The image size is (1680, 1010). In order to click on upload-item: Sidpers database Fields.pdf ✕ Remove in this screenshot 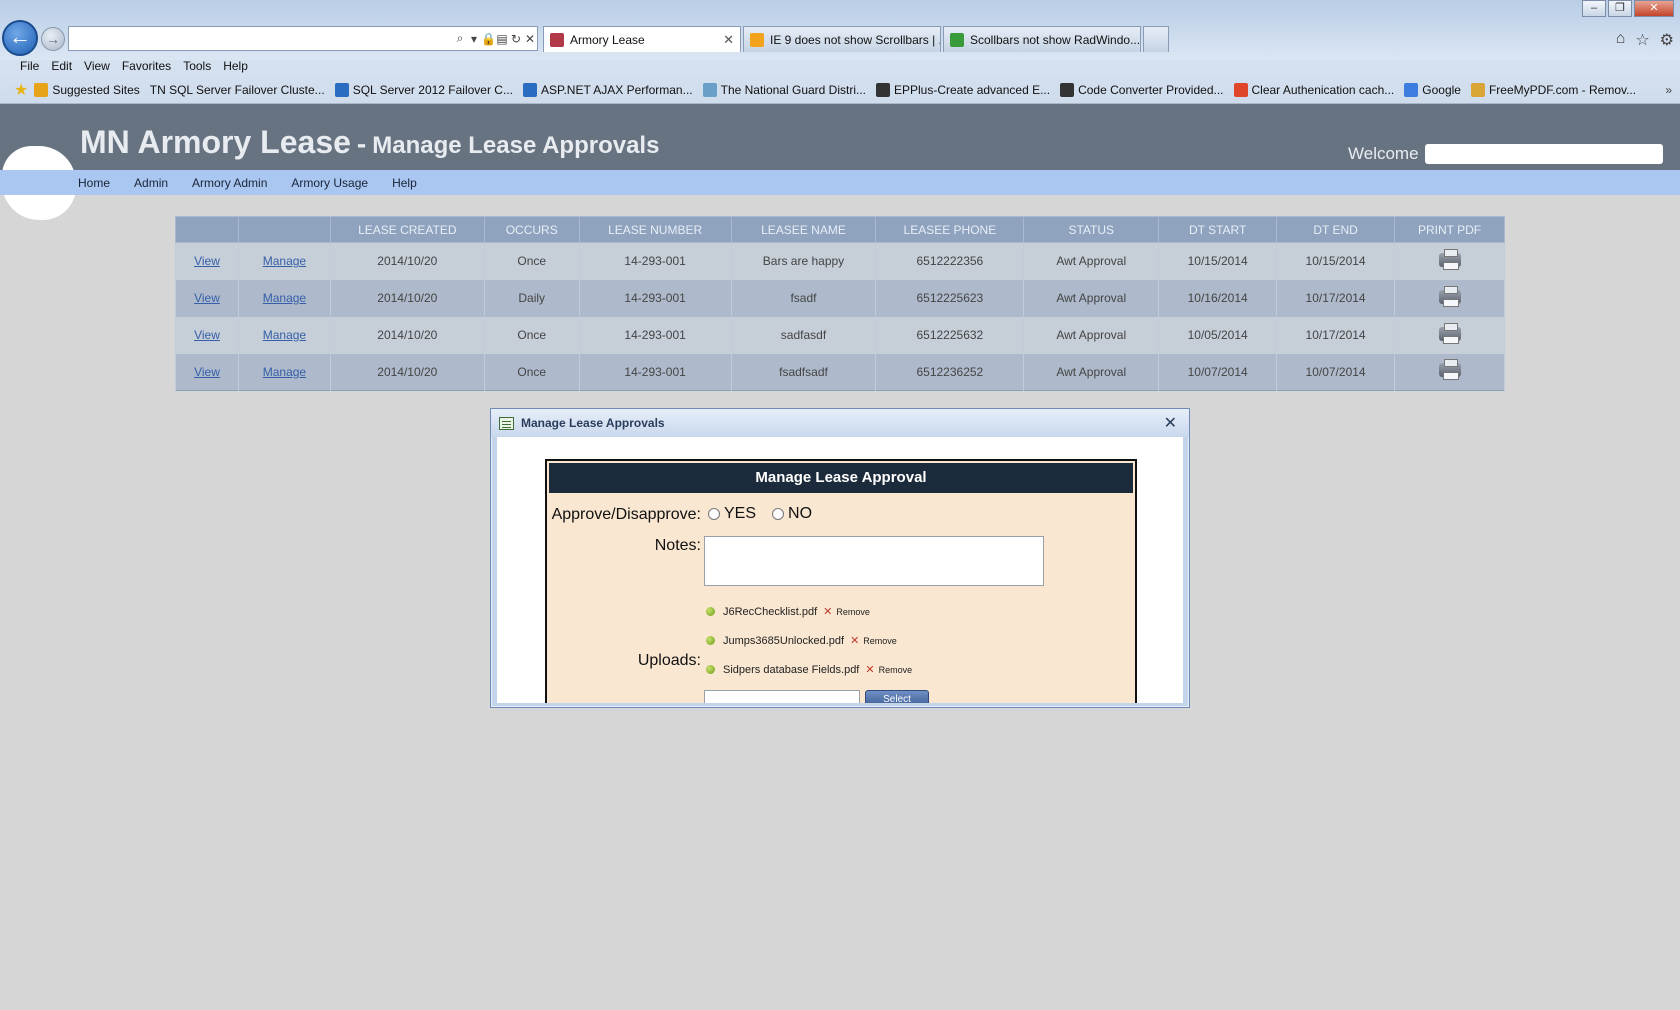, I will do `click(809, 669)`.